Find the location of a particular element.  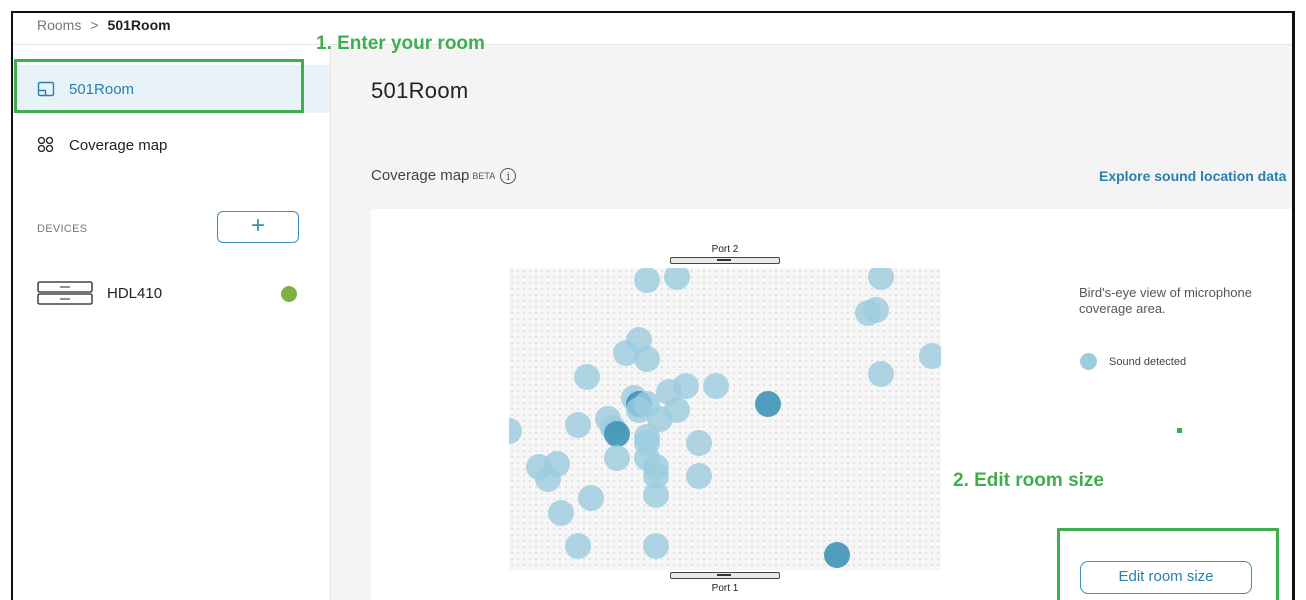

grid-icon is located at coordinates (45, 144).